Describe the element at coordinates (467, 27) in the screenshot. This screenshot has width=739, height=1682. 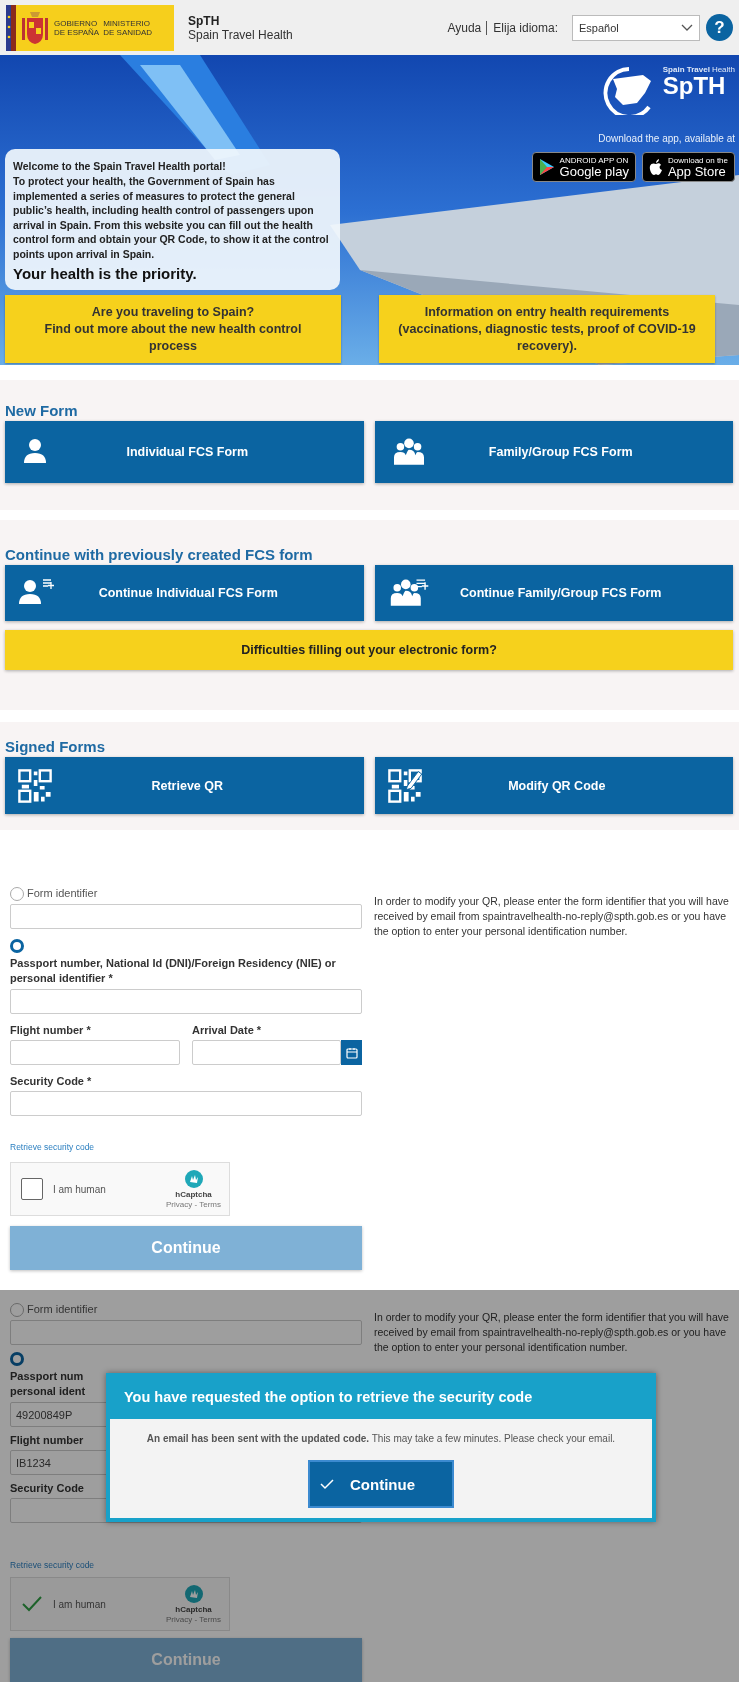
I see `help-link: Ayuda` at that location.